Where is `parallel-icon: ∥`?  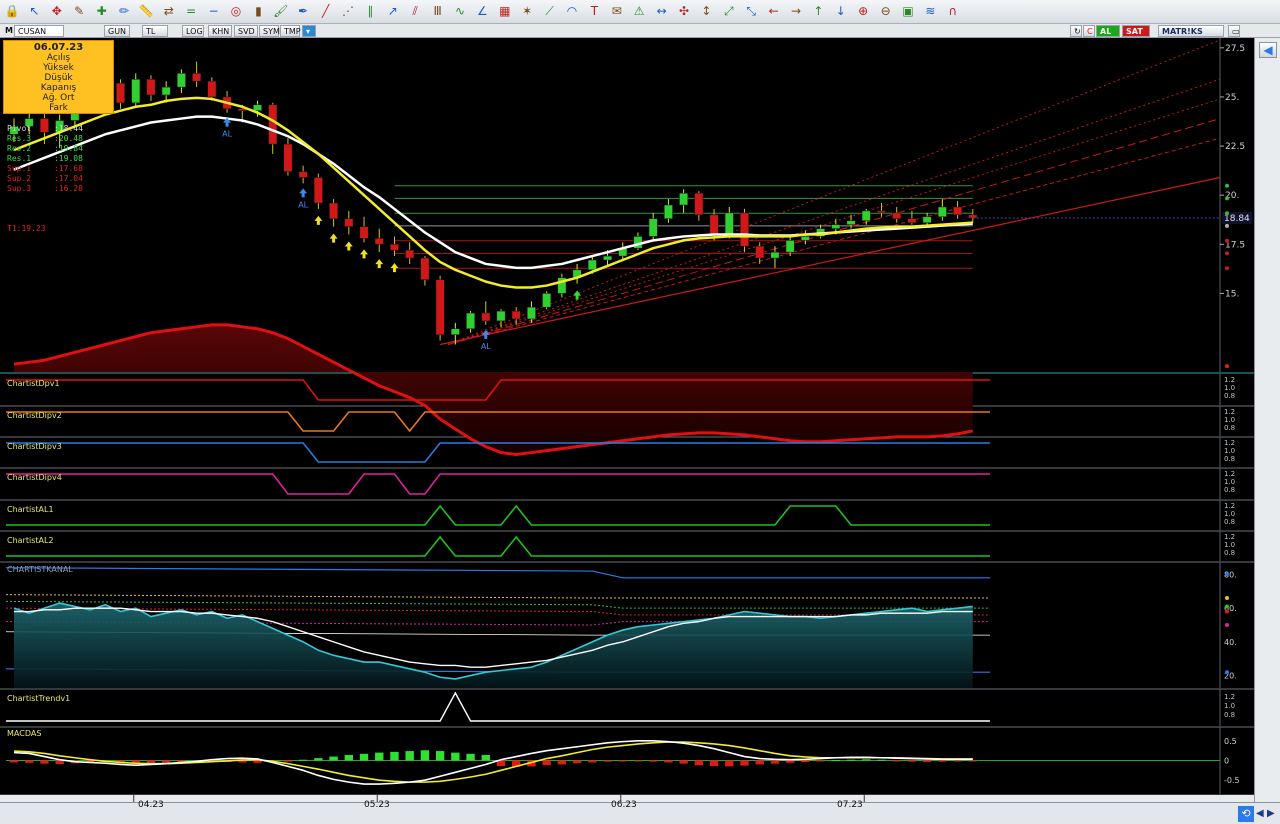
parallel-icon: ∥ is located at coordinates (370, 11).